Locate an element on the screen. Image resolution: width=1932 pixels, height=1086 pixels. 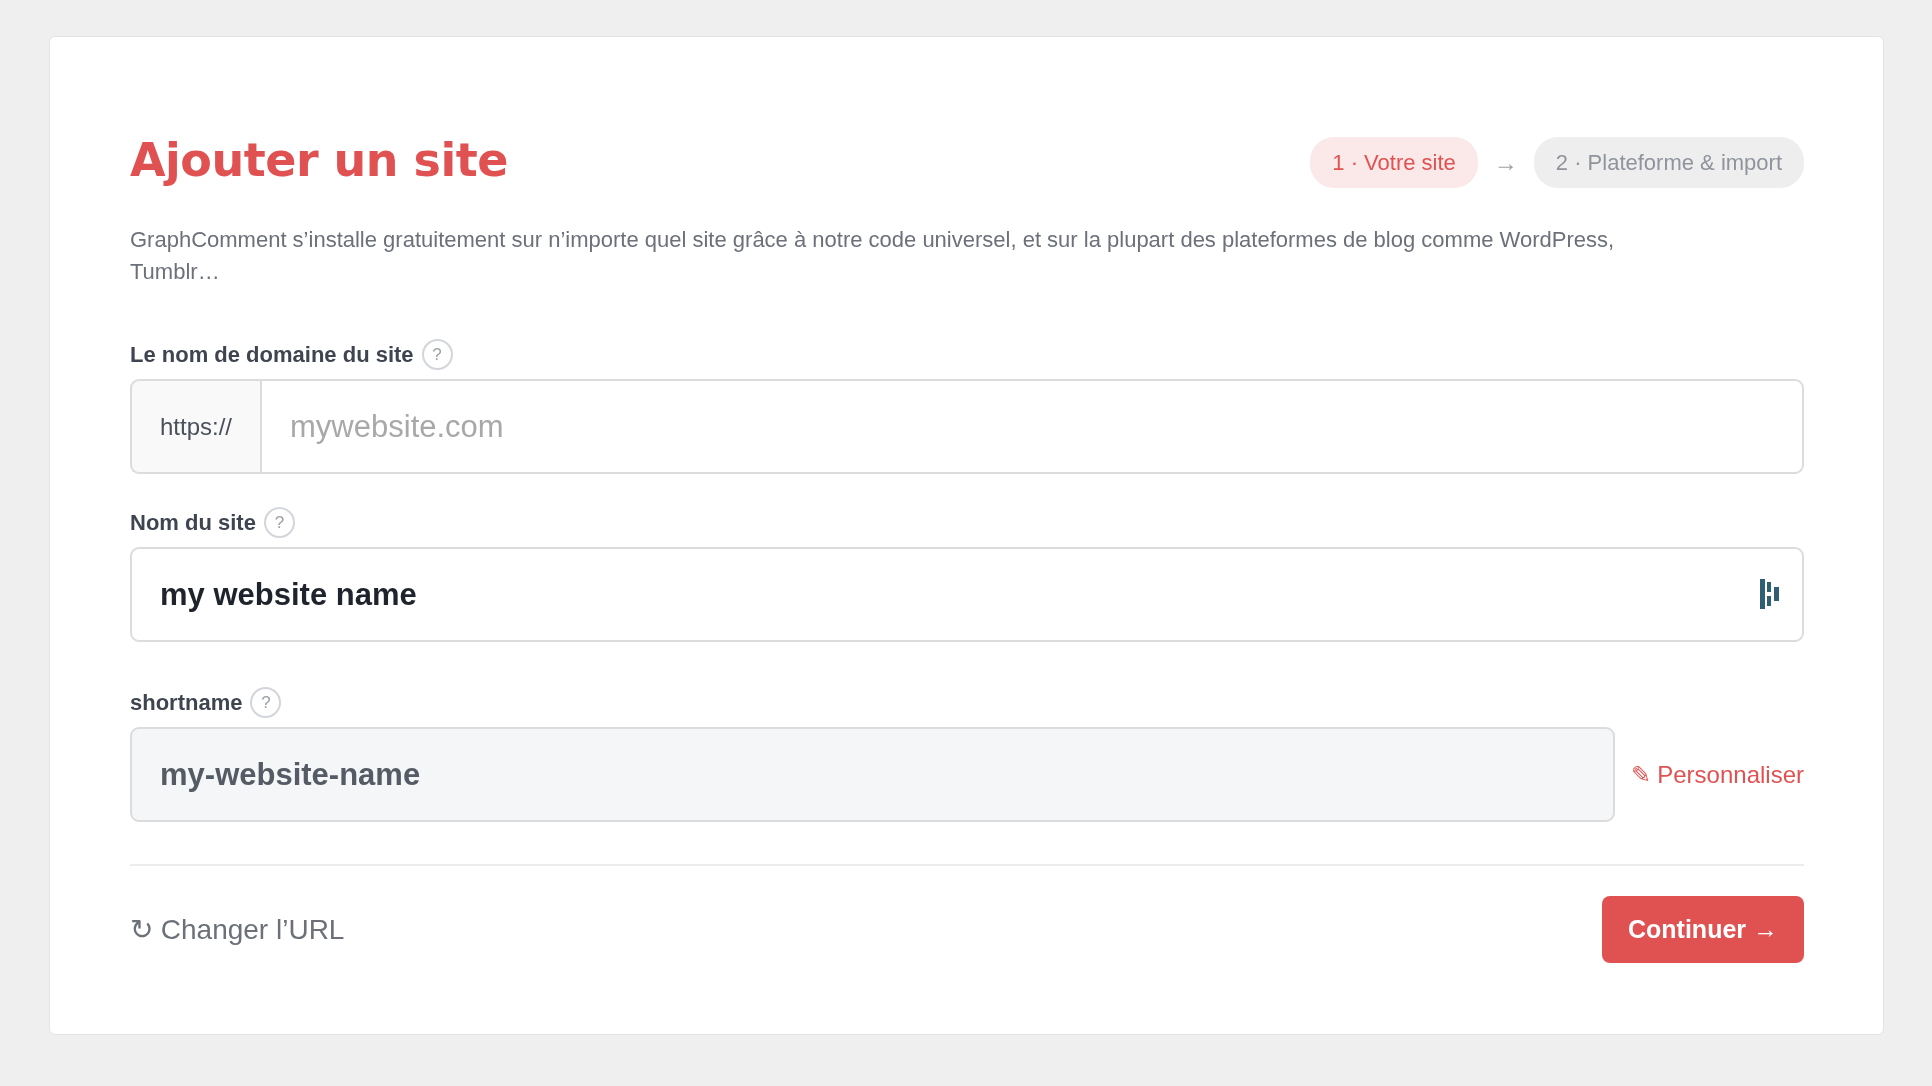
field-label: Nom du site is located at coordinates (193, 523).